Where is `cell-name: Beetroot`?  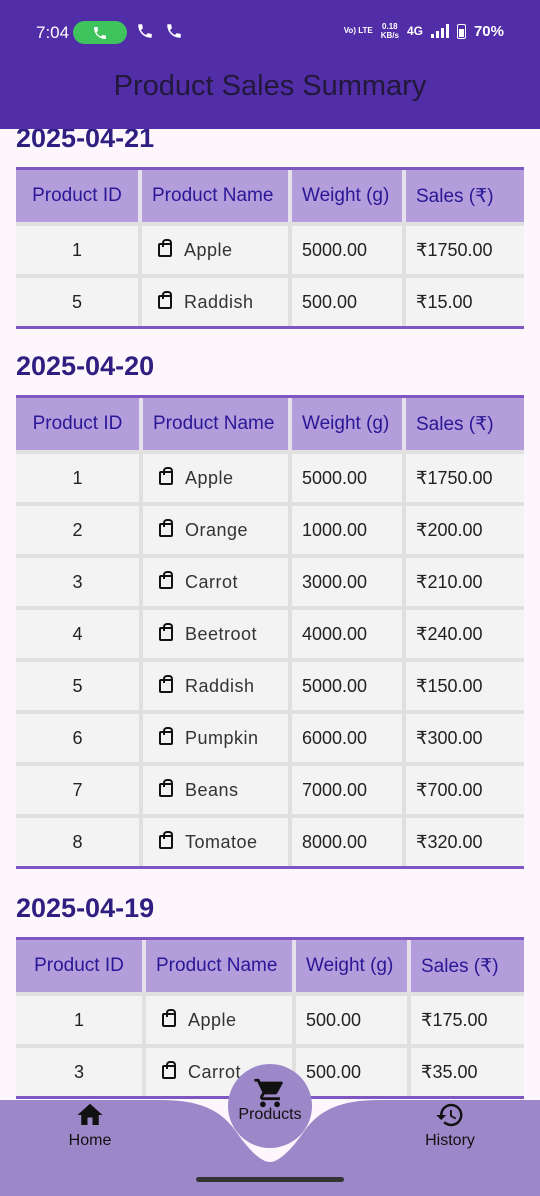 cell-name: Beetroot is located at coordinates (217, 632).